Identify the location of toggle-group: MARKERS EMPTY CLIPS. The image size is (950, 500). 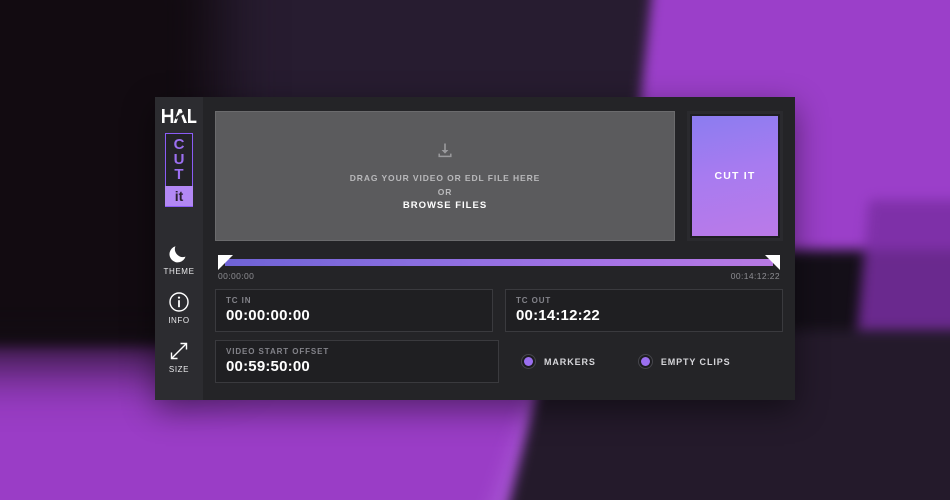
(647, 361).